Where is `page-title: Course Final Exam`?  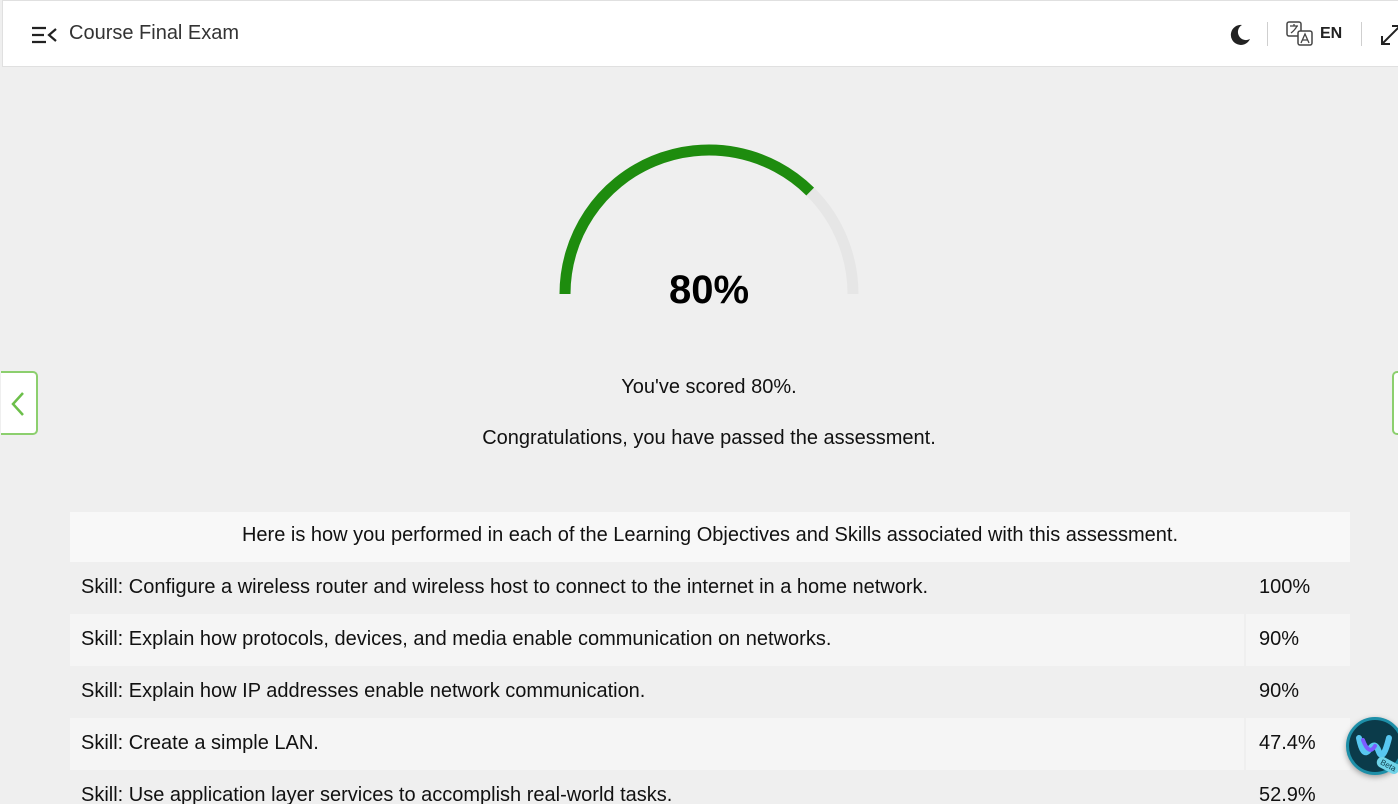
page-title: Course Final Exam is located at coordinates (154, 33).